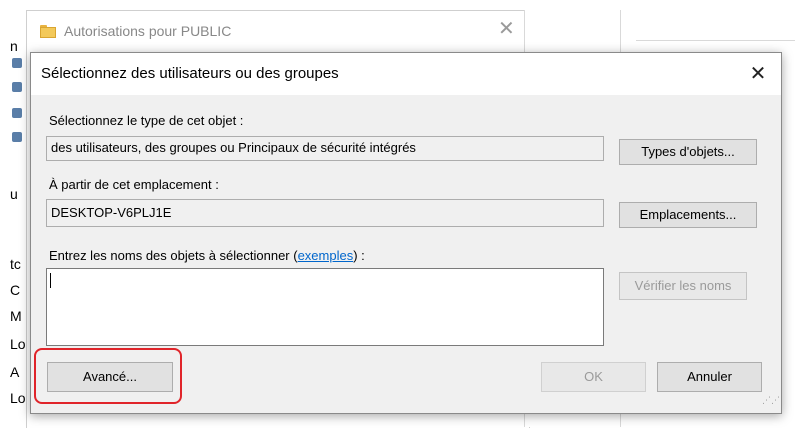 This screenshot has width=795, height=428. What do you see at coordinates (15, 290) in the screenshot?
I see `background-letter: C` at bounding box center [15, 290].